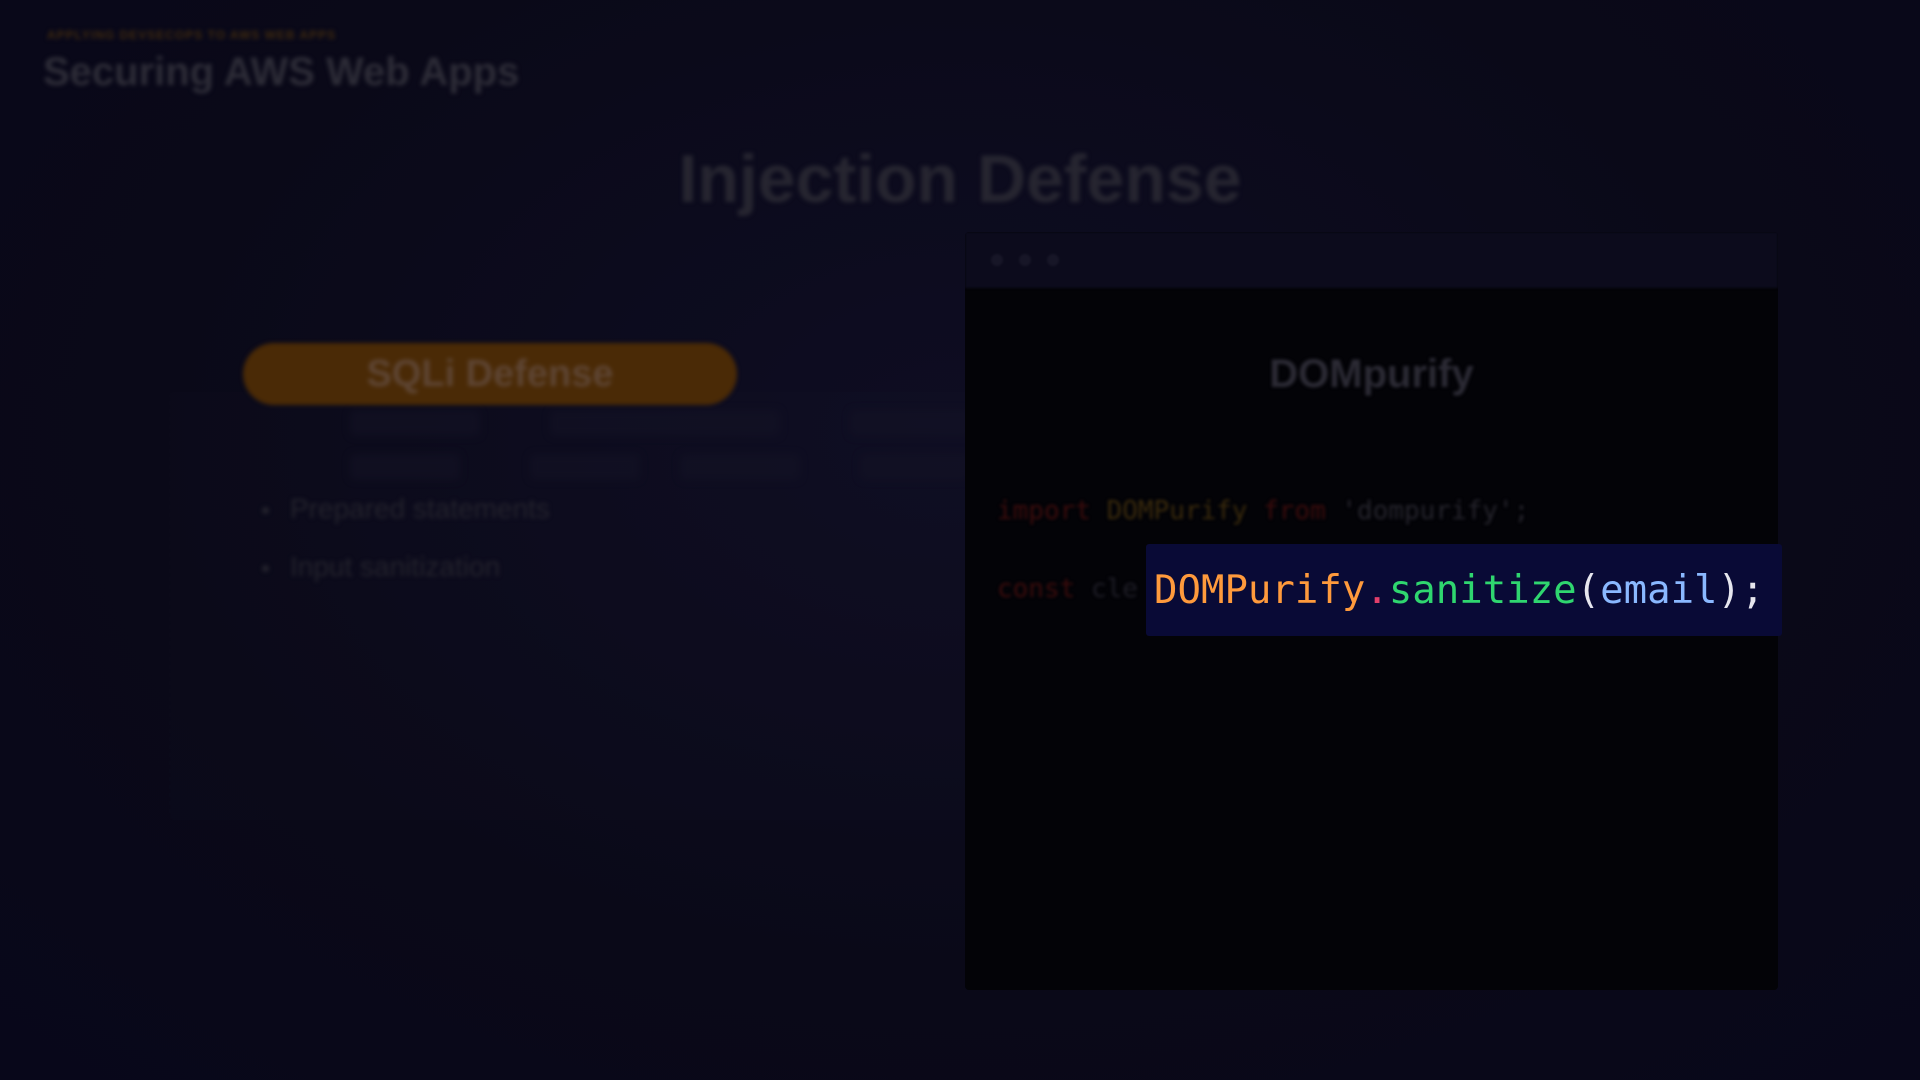  What do you see at coordinates (1588, 590) in the screenshot?
I see `highlight-open-paren: (` at bounding box center [1588, 590].